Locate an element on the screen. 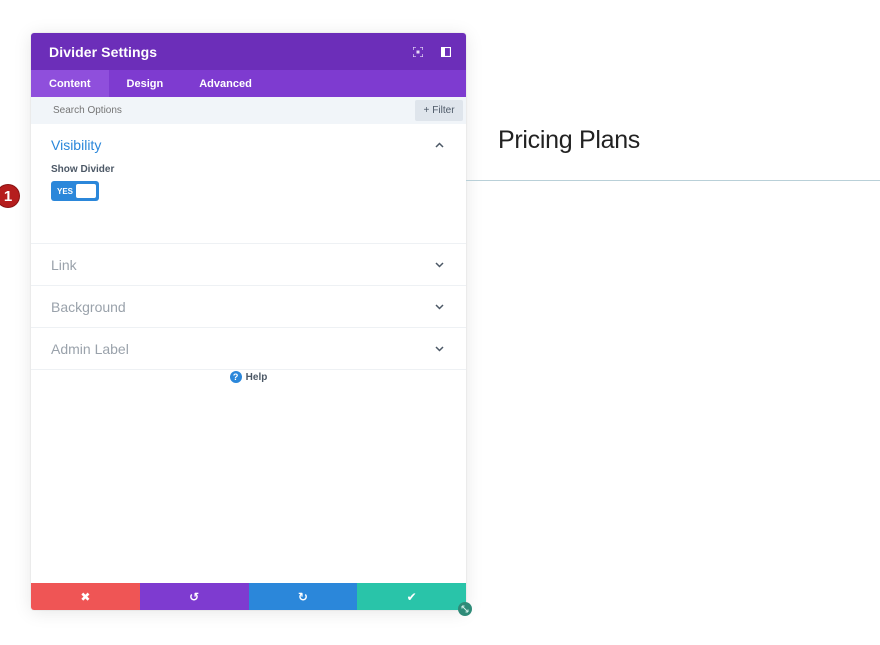  preview-divider is located at coordinates (673, 180).